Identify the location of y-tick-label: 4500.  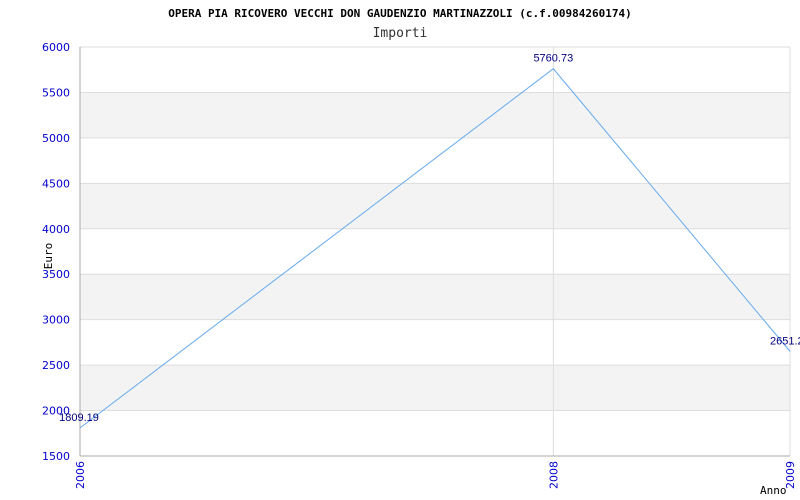
(56, 183).